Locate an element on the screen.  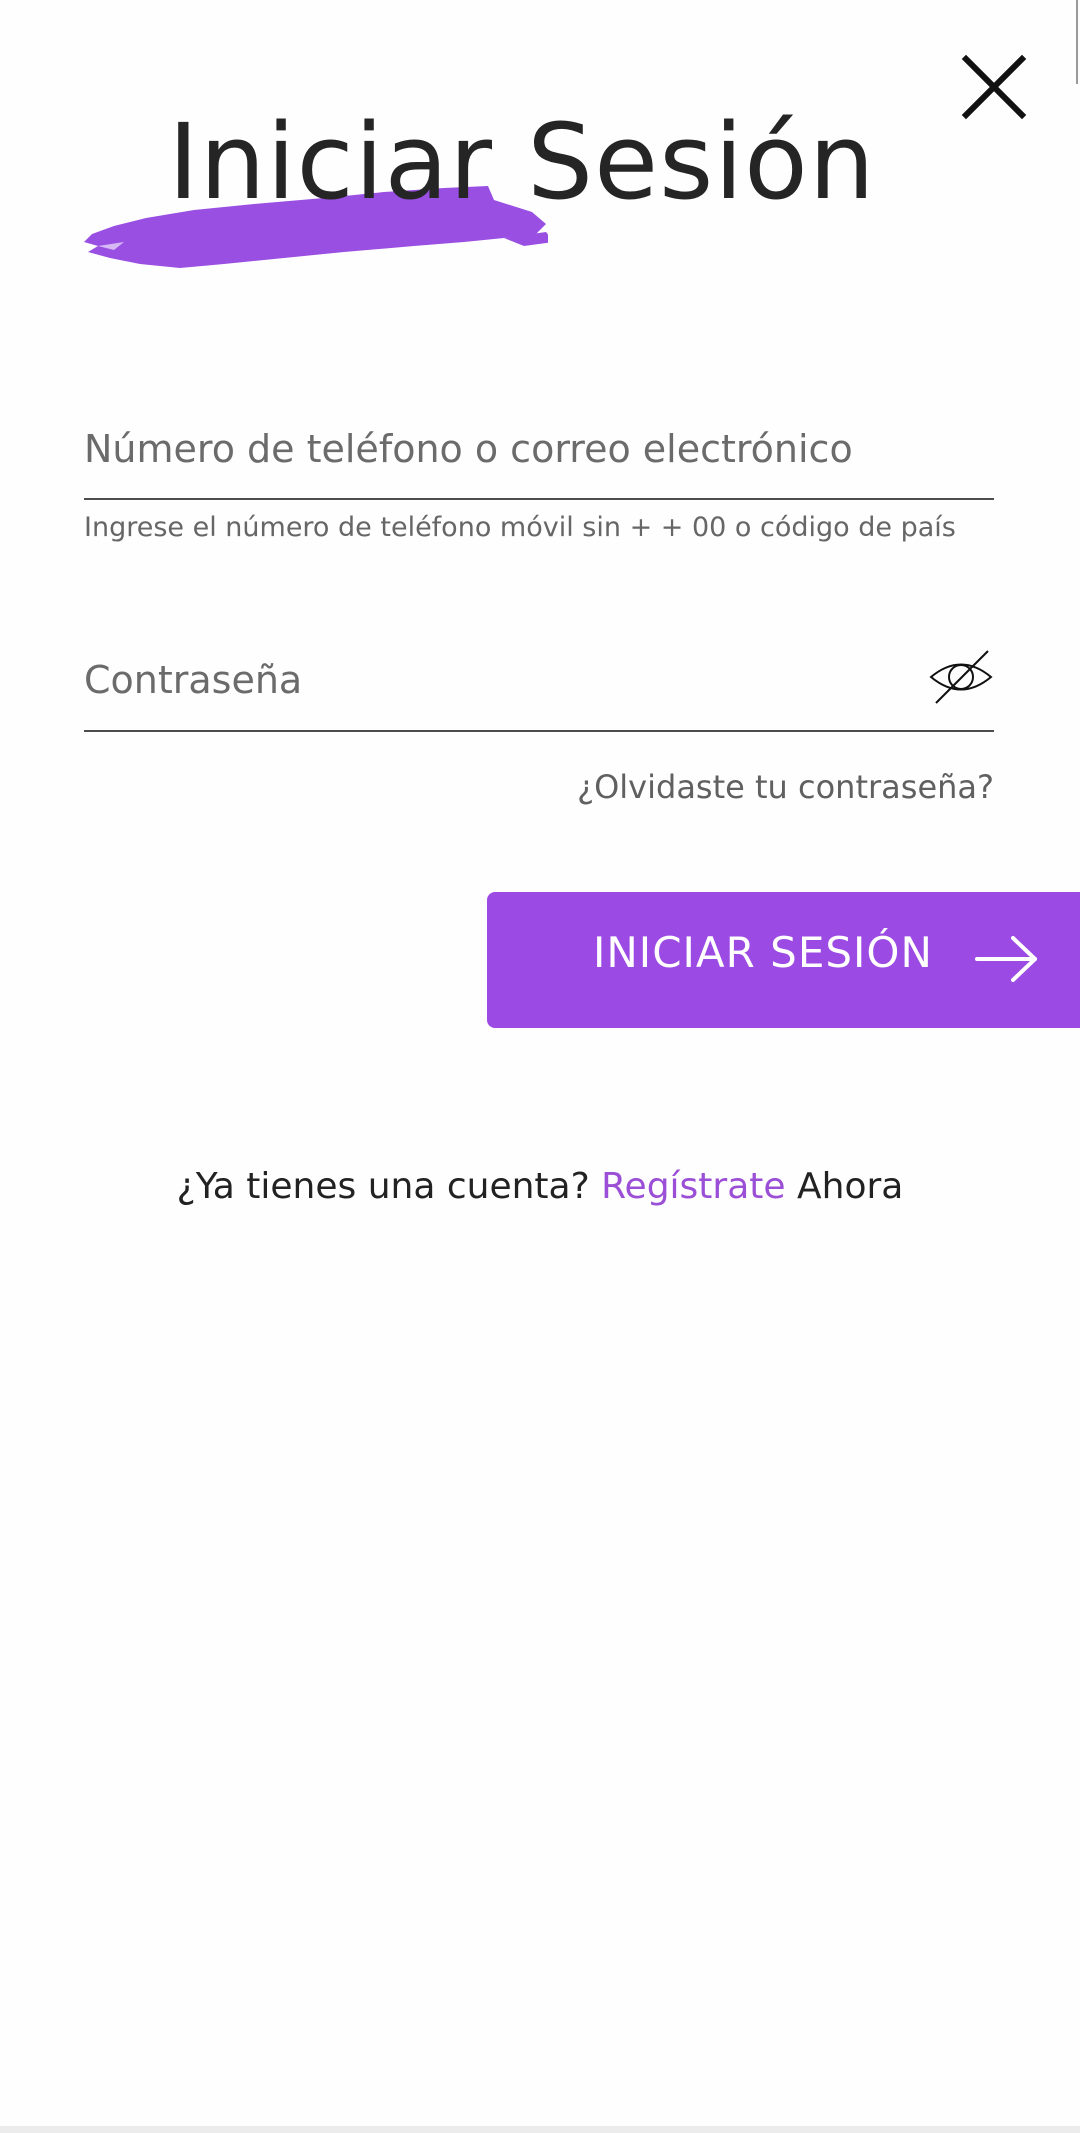
close-icon is located at coordinates (994, 87).